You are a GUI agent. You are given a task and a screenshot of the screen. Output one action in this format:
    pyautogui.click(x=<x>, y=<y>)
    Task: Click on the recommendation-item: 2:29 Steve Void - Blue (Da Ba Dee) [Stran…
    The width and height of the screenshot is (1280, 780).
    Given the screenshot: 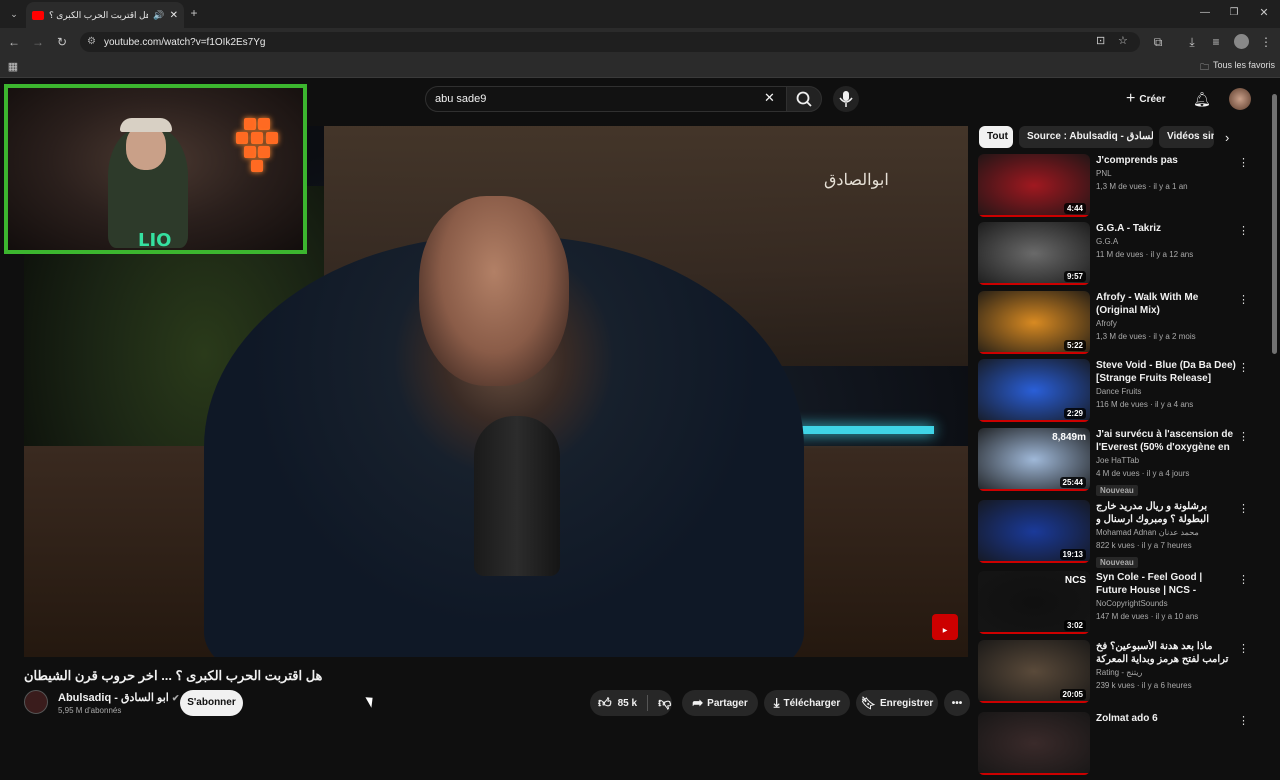 What is the action you would take?
    pyautogui.click(x=1123, y=393)
    